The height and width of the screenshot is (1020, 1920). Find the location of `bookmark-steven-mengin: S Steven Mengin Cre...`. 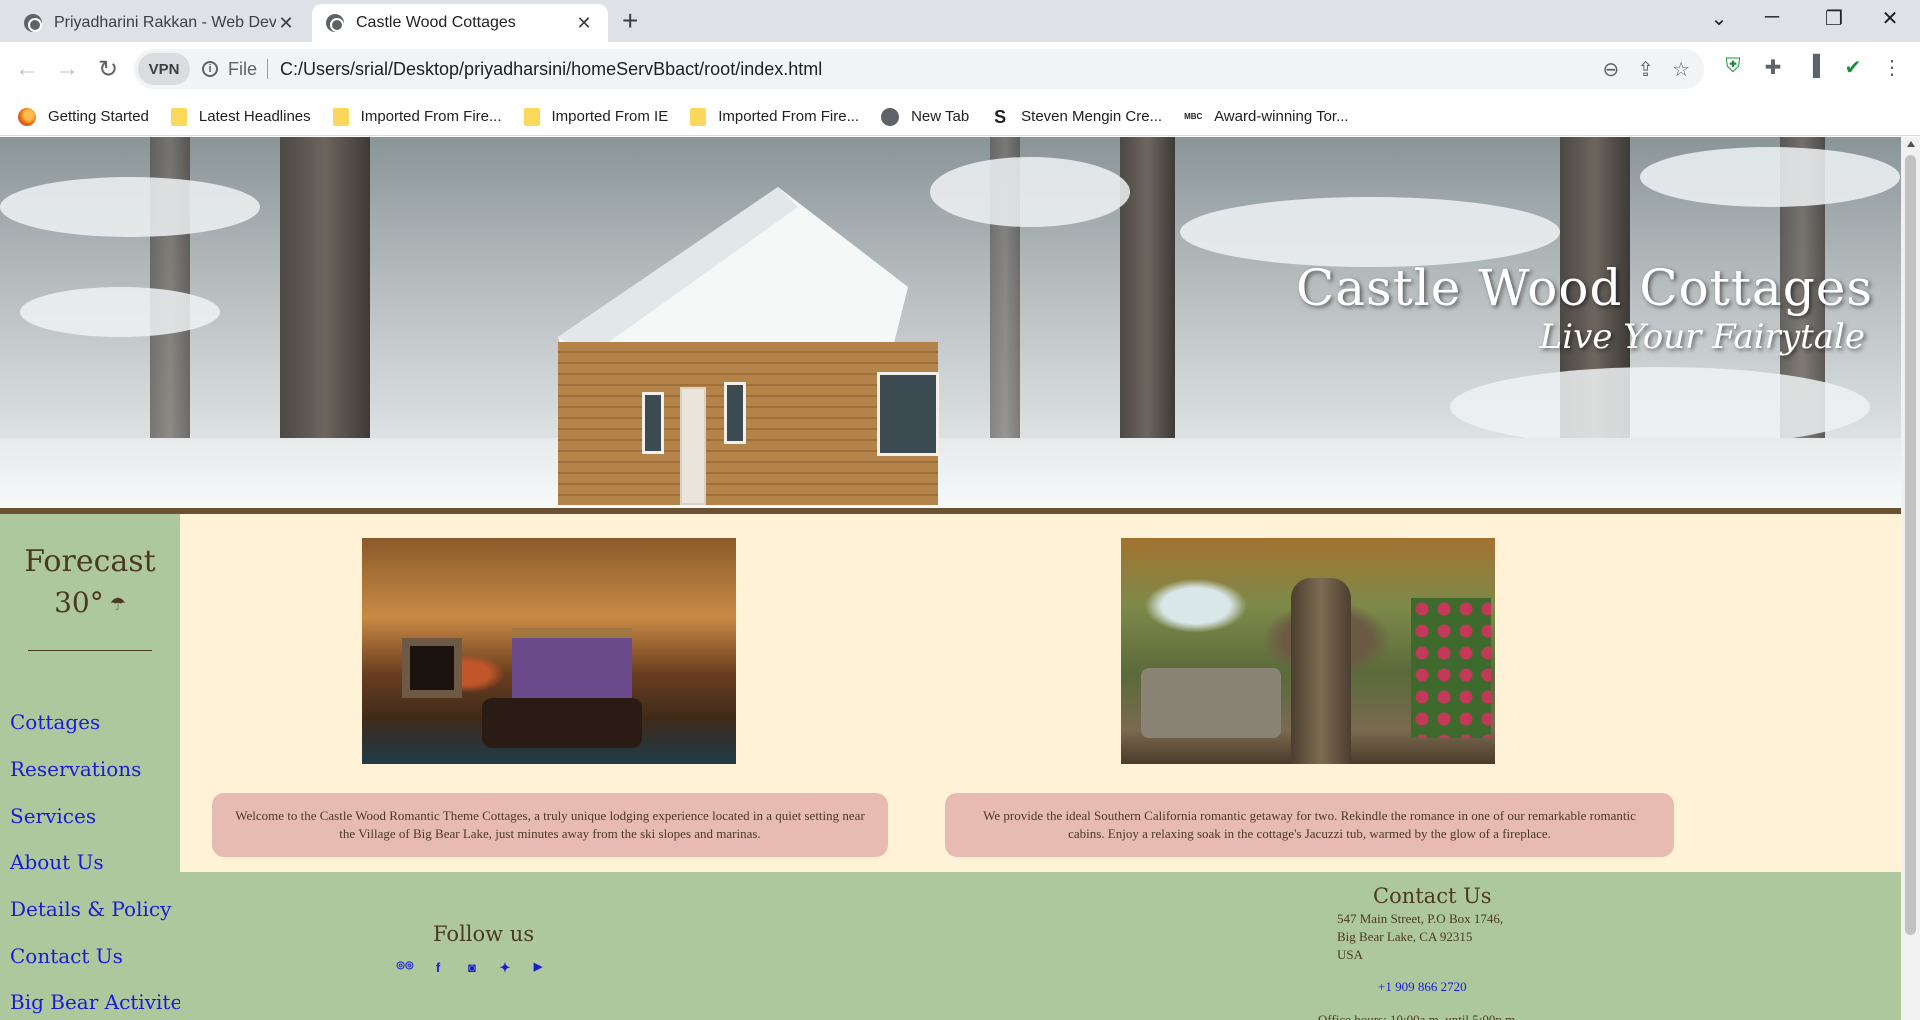

bookmark-steven-mengin: S Steven Mengin Cre... is located at coordinates (1076, 117).